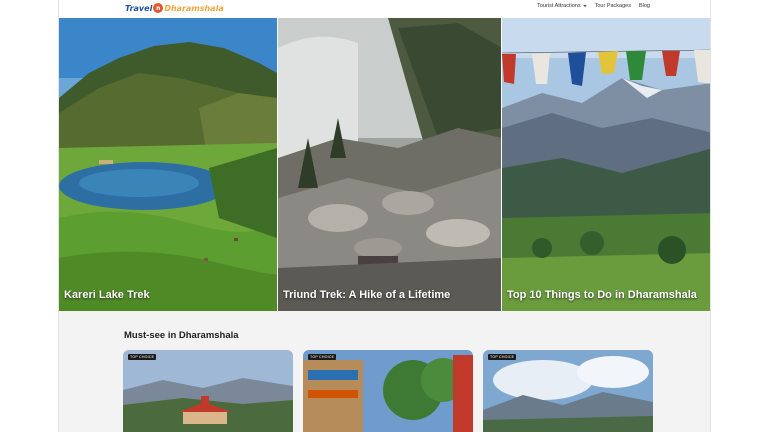 This screenshot has height=432, width=768. I want to click on nav-item-tour-packages: Tour Packages, so click(613, 6).